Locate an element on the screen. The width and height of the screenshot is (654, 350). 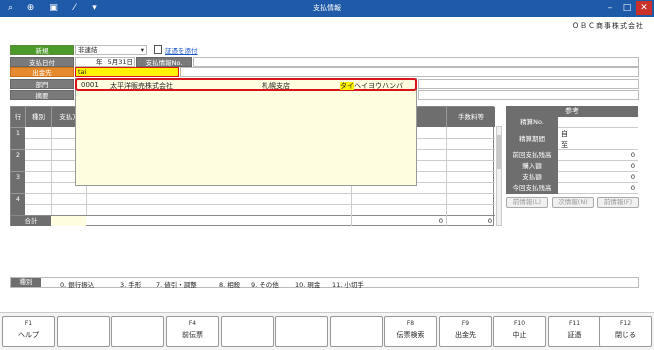
total-label: 合計 is located at coordinates (31, 221).